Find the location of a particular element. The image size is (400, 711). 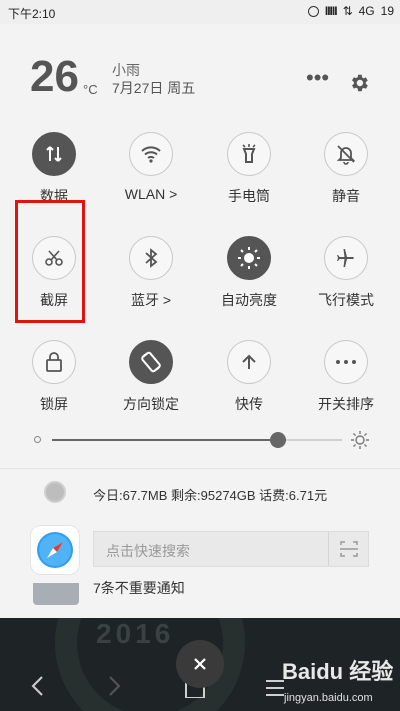

notification-summary: 7条不重要通知 is located at coordinates (139, 588).